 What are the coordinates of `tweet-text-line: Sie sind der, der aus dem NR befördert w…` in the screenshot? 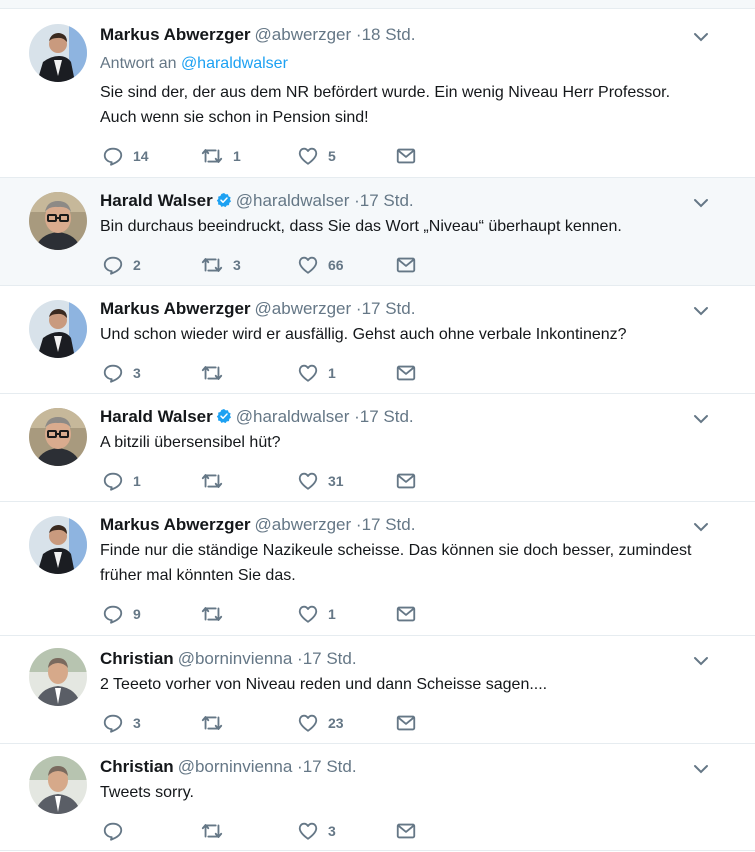 It's located at (385, 92).